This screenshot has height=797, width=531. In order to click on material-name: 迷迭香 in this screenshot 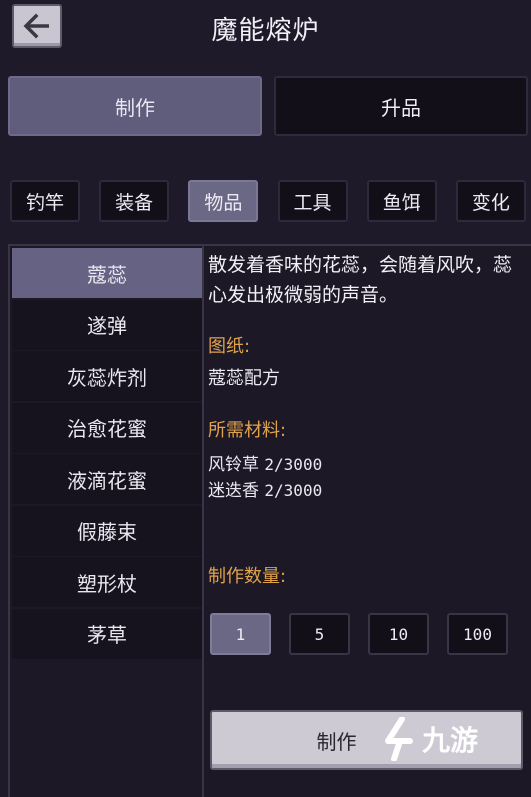, I will do `click(233, 491)`.